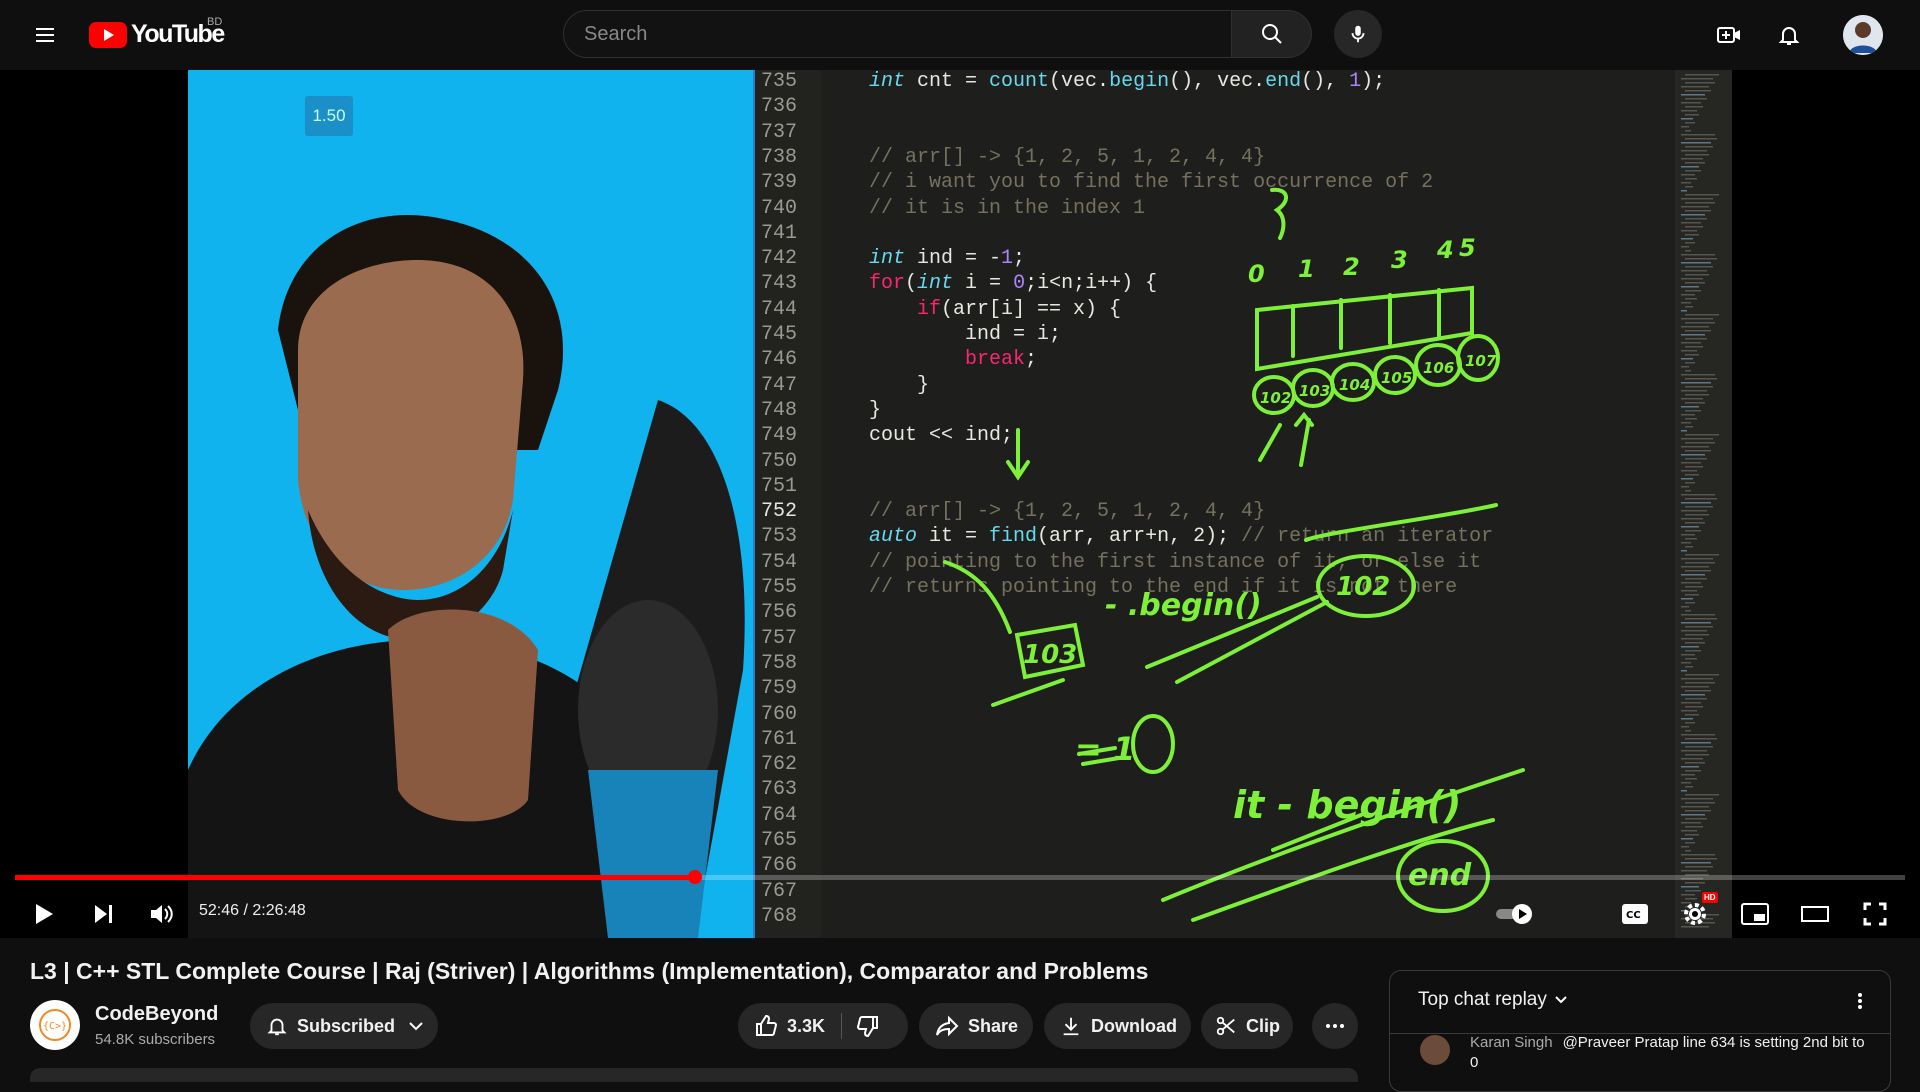 The width and height of the screenshot is (1920, 1092). What do you see at coordinates (1367, 537) in the screenshot?
I see `code-token: // return an iterator` at bounding box center [1367, 537].